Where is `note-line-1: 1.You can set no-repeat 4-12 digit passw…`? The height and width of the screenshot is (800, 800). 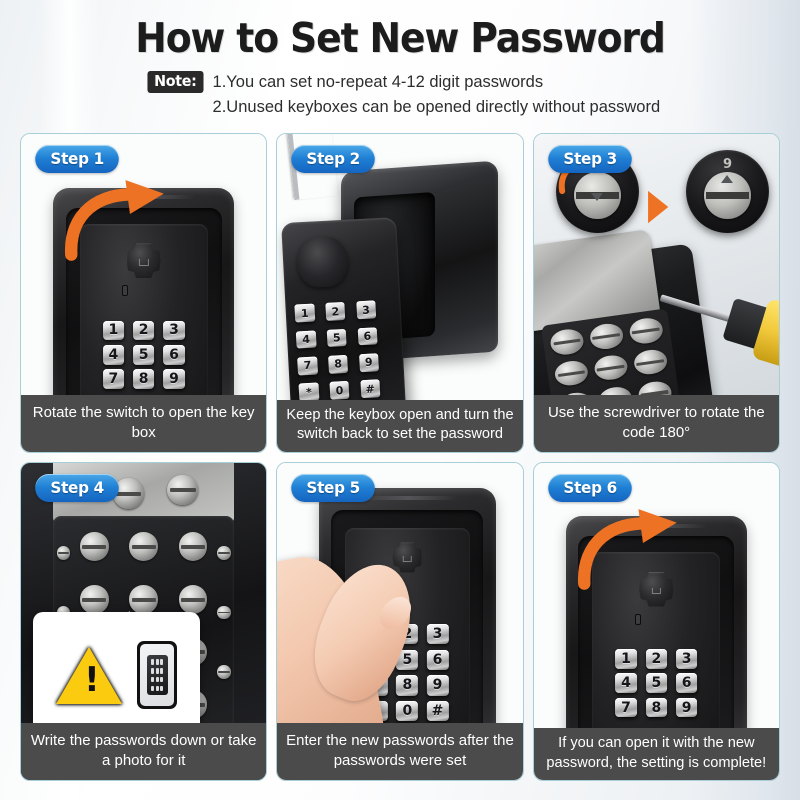 note-line-1: 1.You can set no-repeat 4-12 digit passw… is located at coordinates (378, 82).